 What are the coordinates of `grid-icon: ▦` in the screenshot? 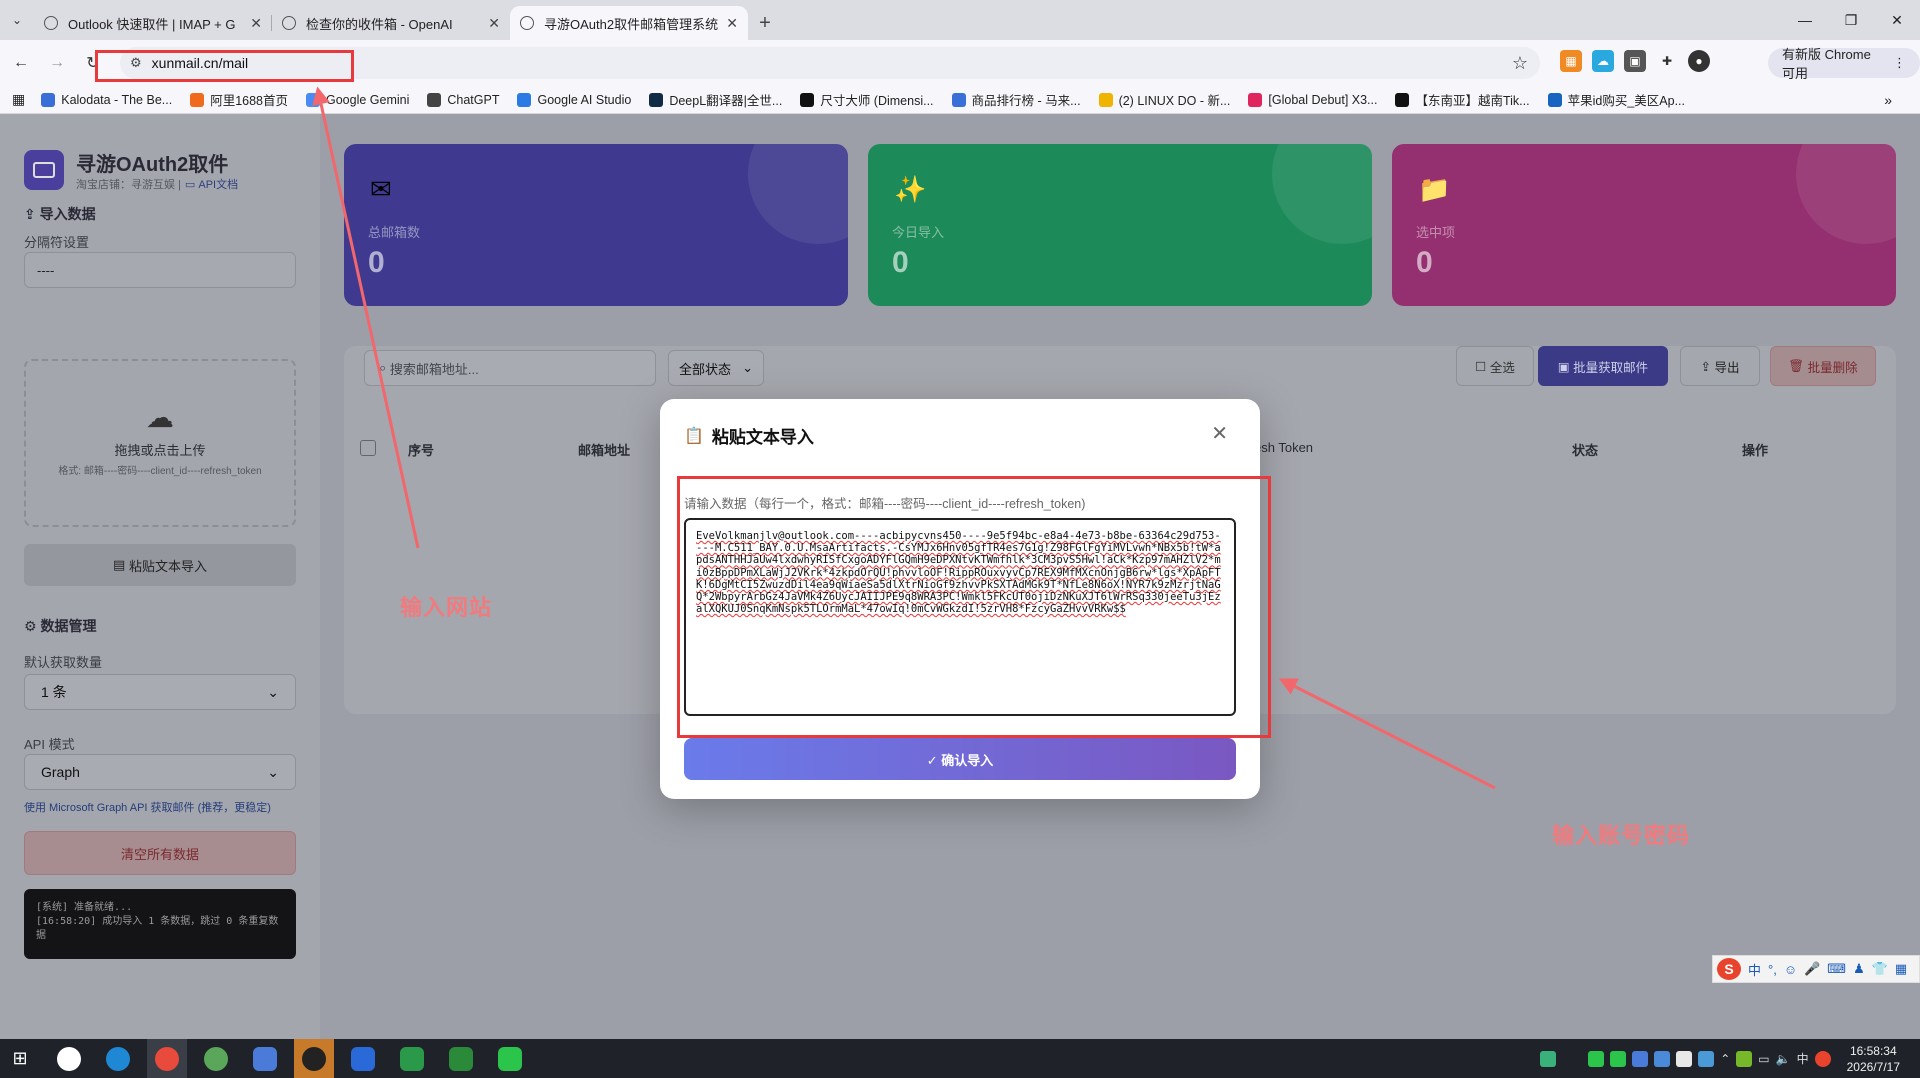 It's located at (1901, 969).